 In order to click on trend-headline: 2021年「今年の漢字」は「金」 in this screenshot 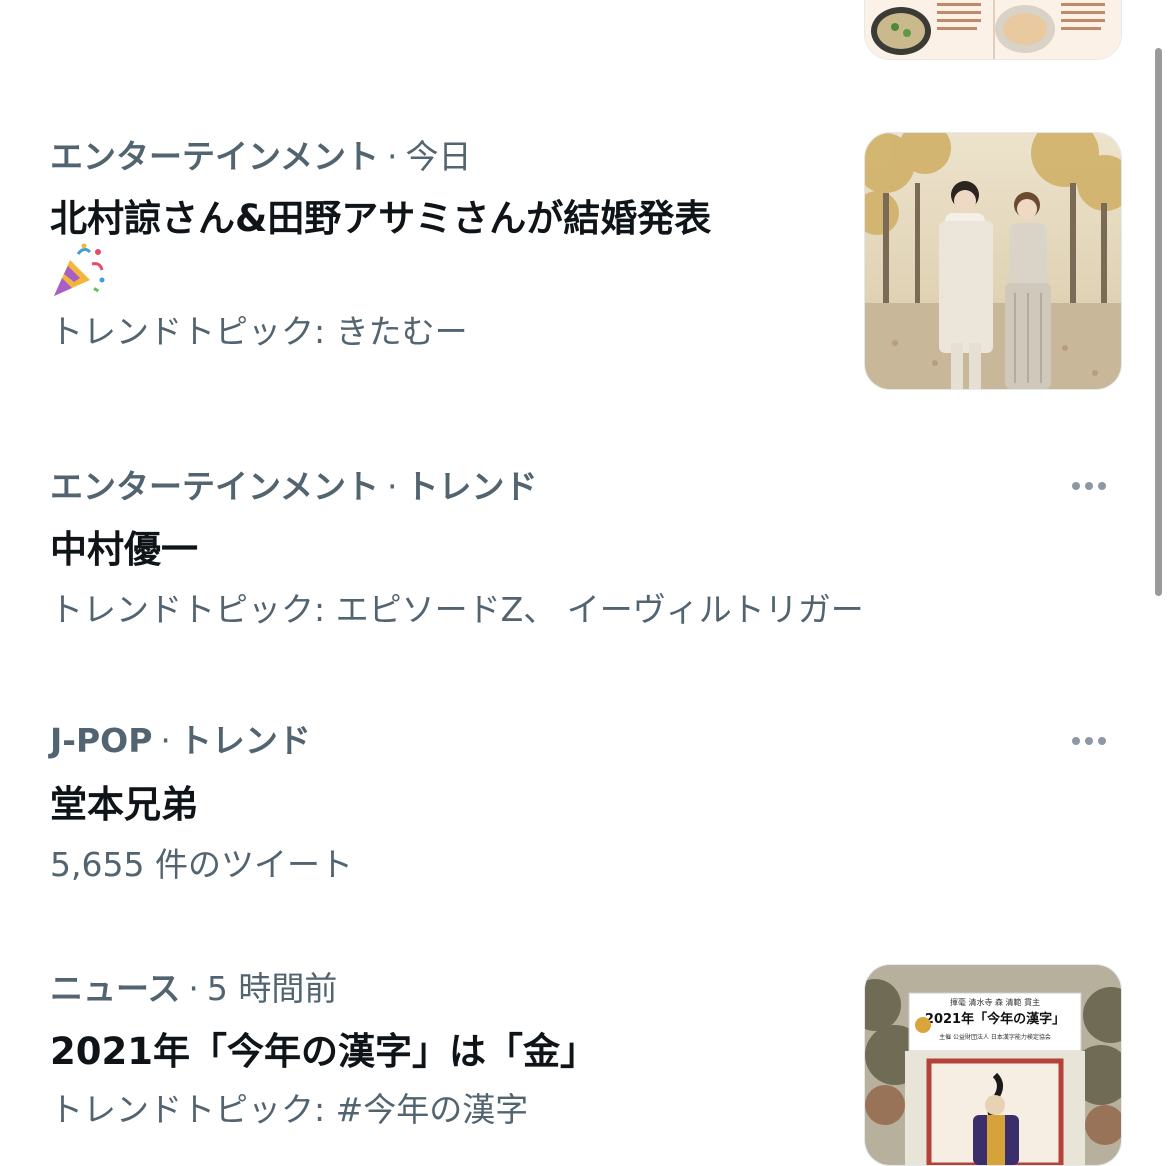, I will do `click(323, 1051)`.